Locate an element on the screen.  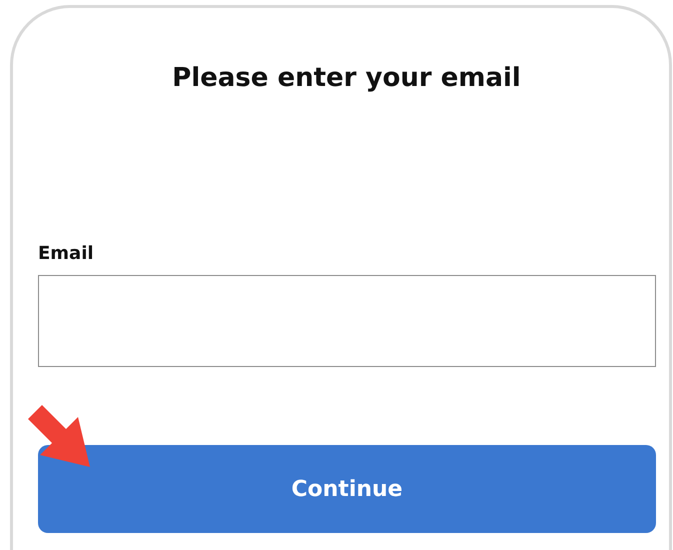
page-title: Please enter your email is located at coordinates (346, 78).